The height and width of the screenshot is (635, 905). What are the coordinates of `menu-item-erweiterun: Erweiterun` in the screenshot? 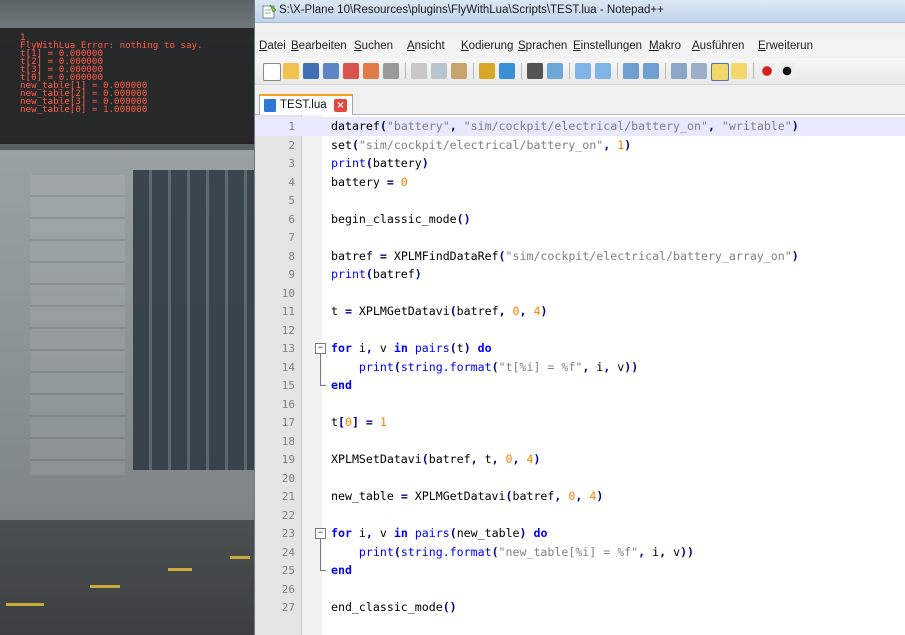 It's located at (785, 46).